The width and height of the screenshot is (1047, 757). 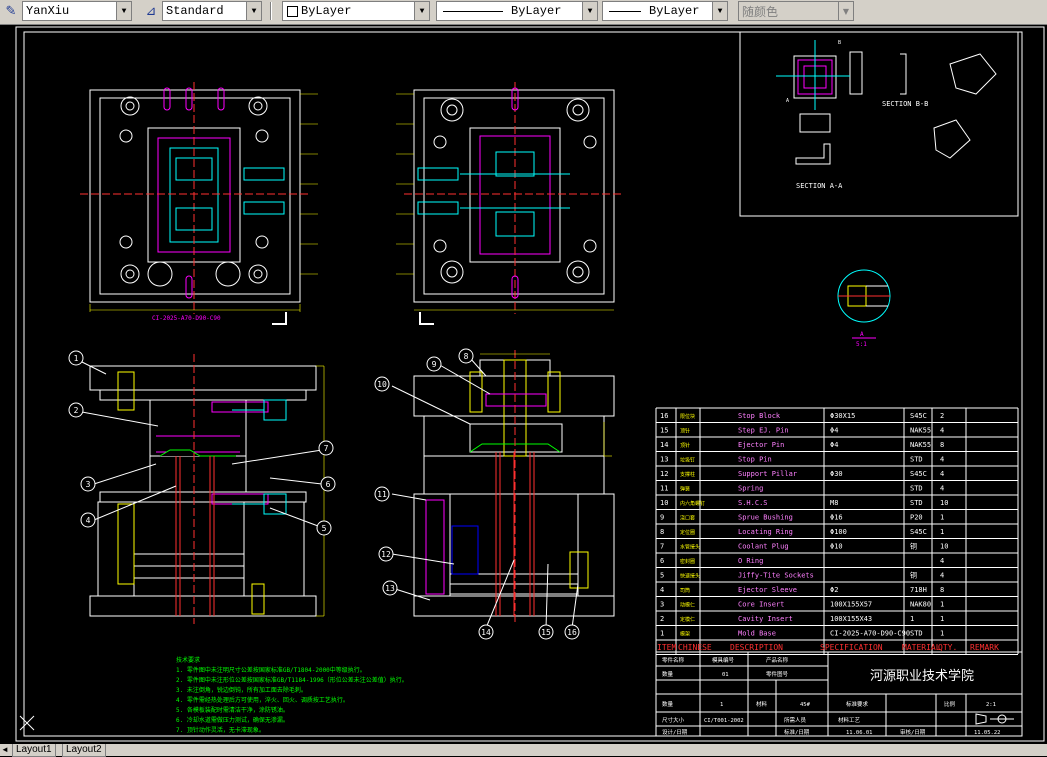 What do you see at coordinates (517, 11) in the screenshot?
I see `linetype-dropdown: ByLayer ▼` at bounding box center [517, 11].